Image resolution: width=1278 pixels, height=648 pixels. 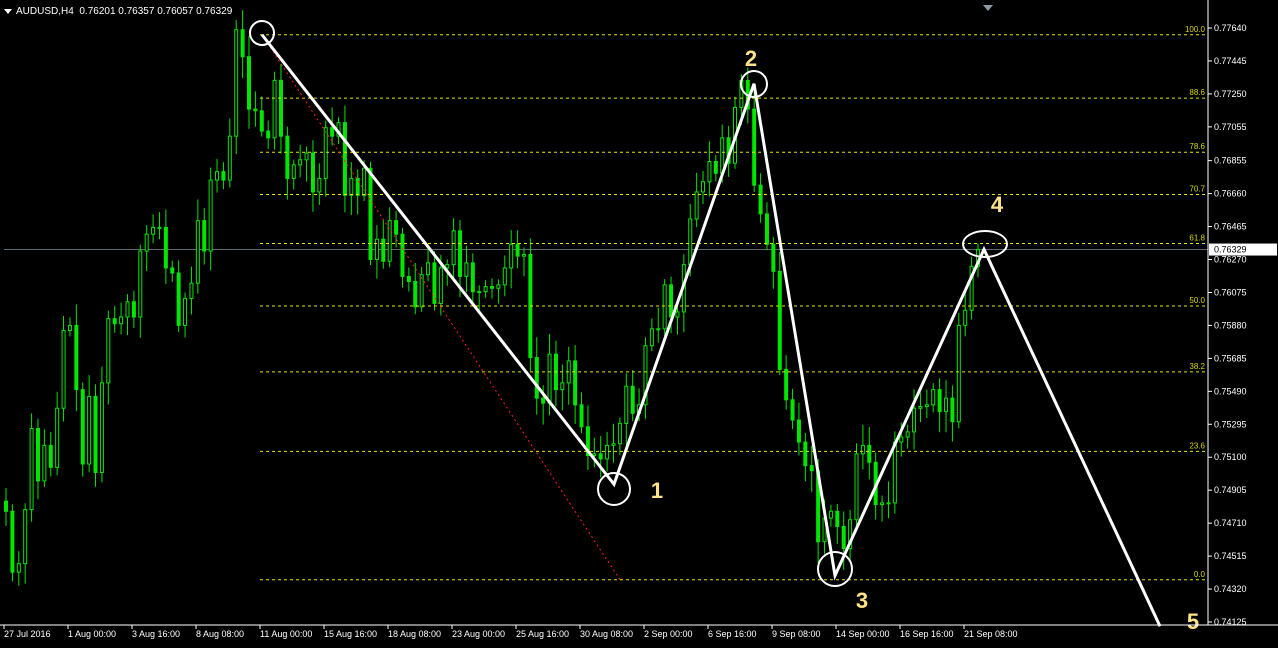 I want to click on price-tick-label: 0.75295, so click(x=1230, y=424).